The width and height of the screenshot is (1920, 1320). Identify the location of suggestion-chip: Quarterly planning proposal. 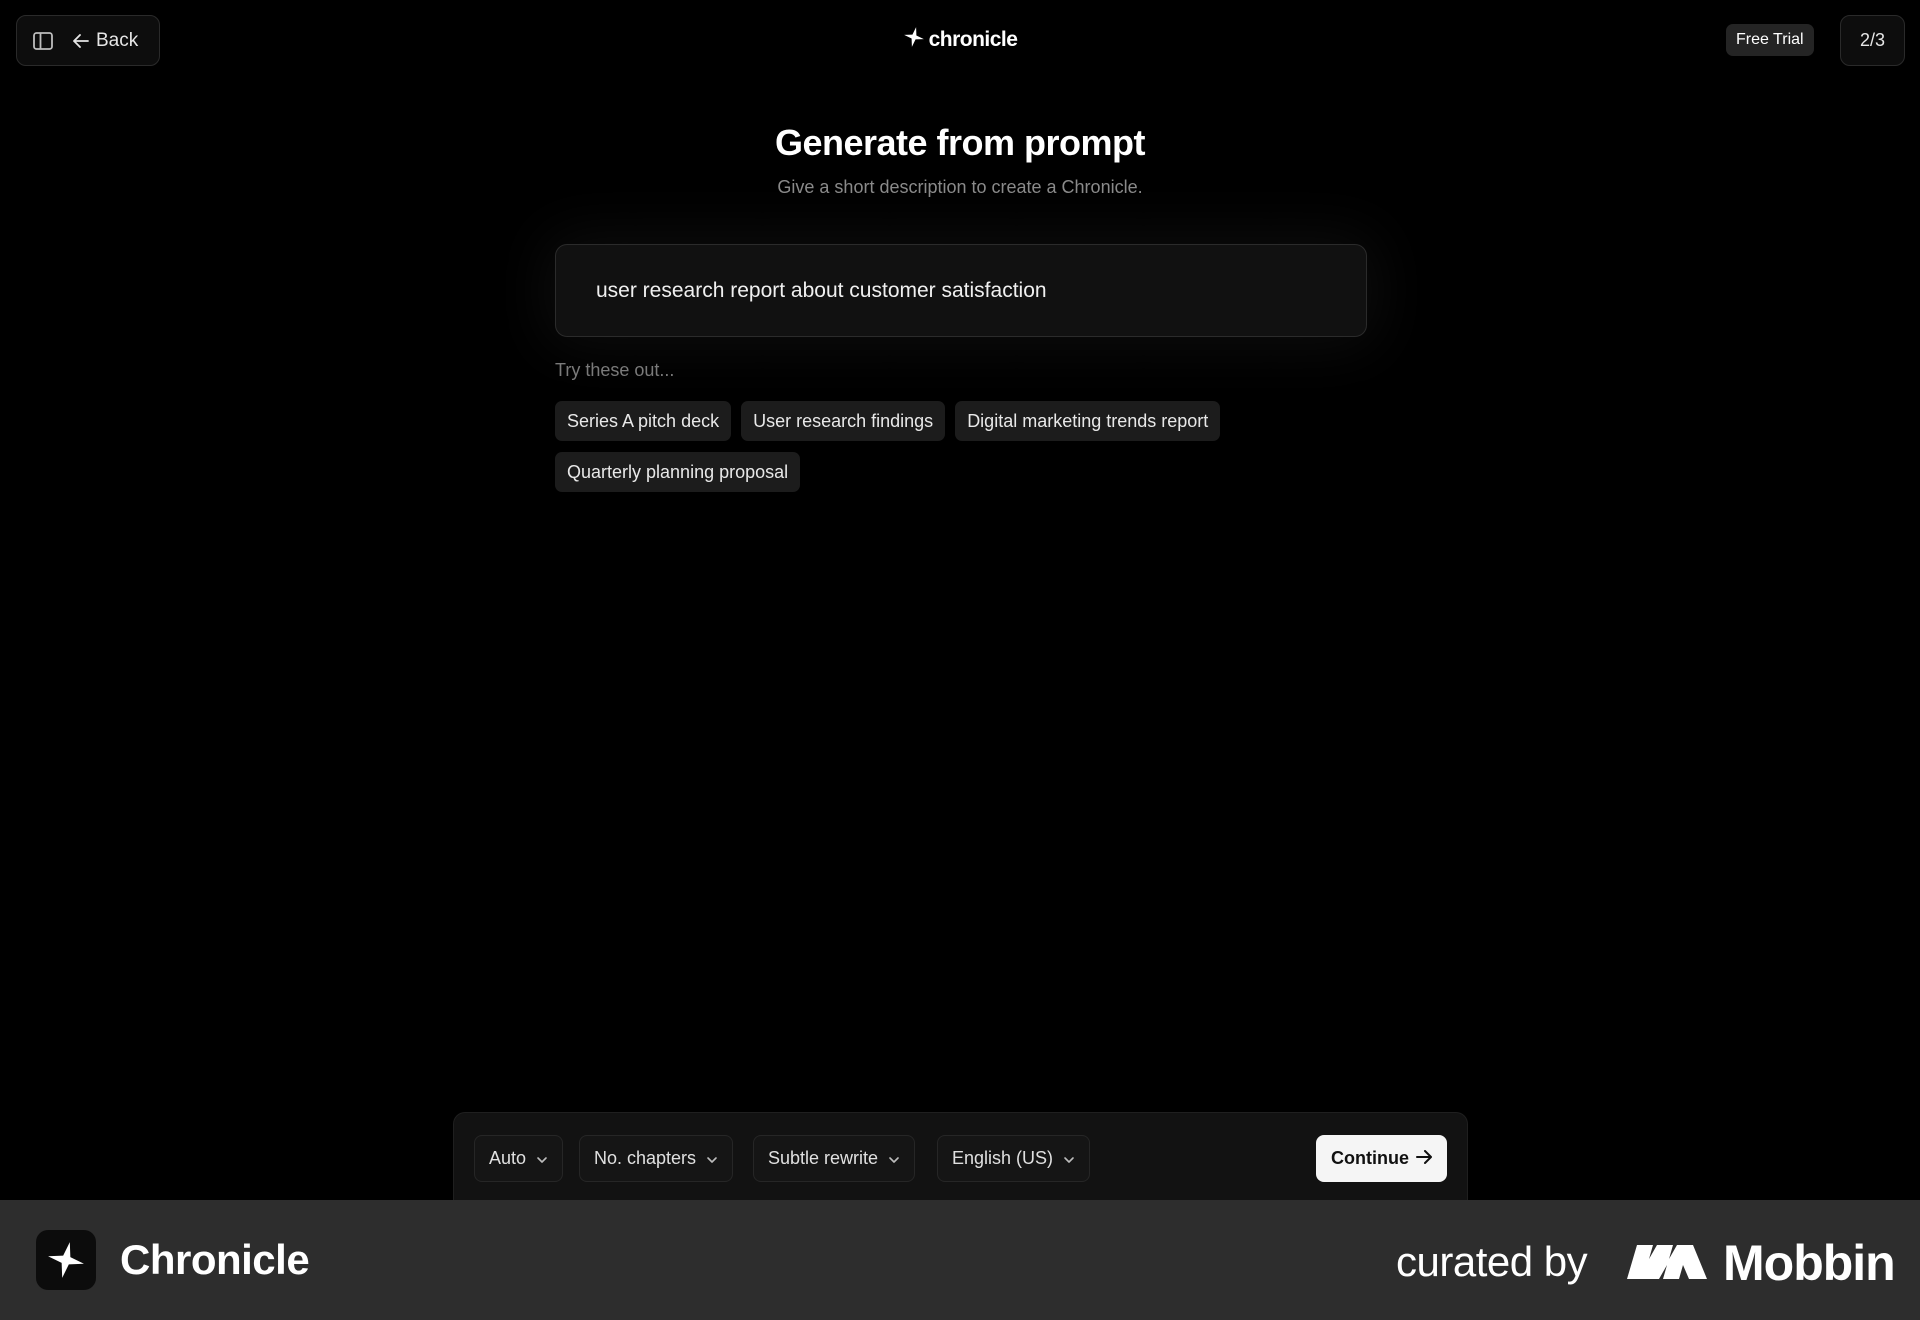
(678, 472).